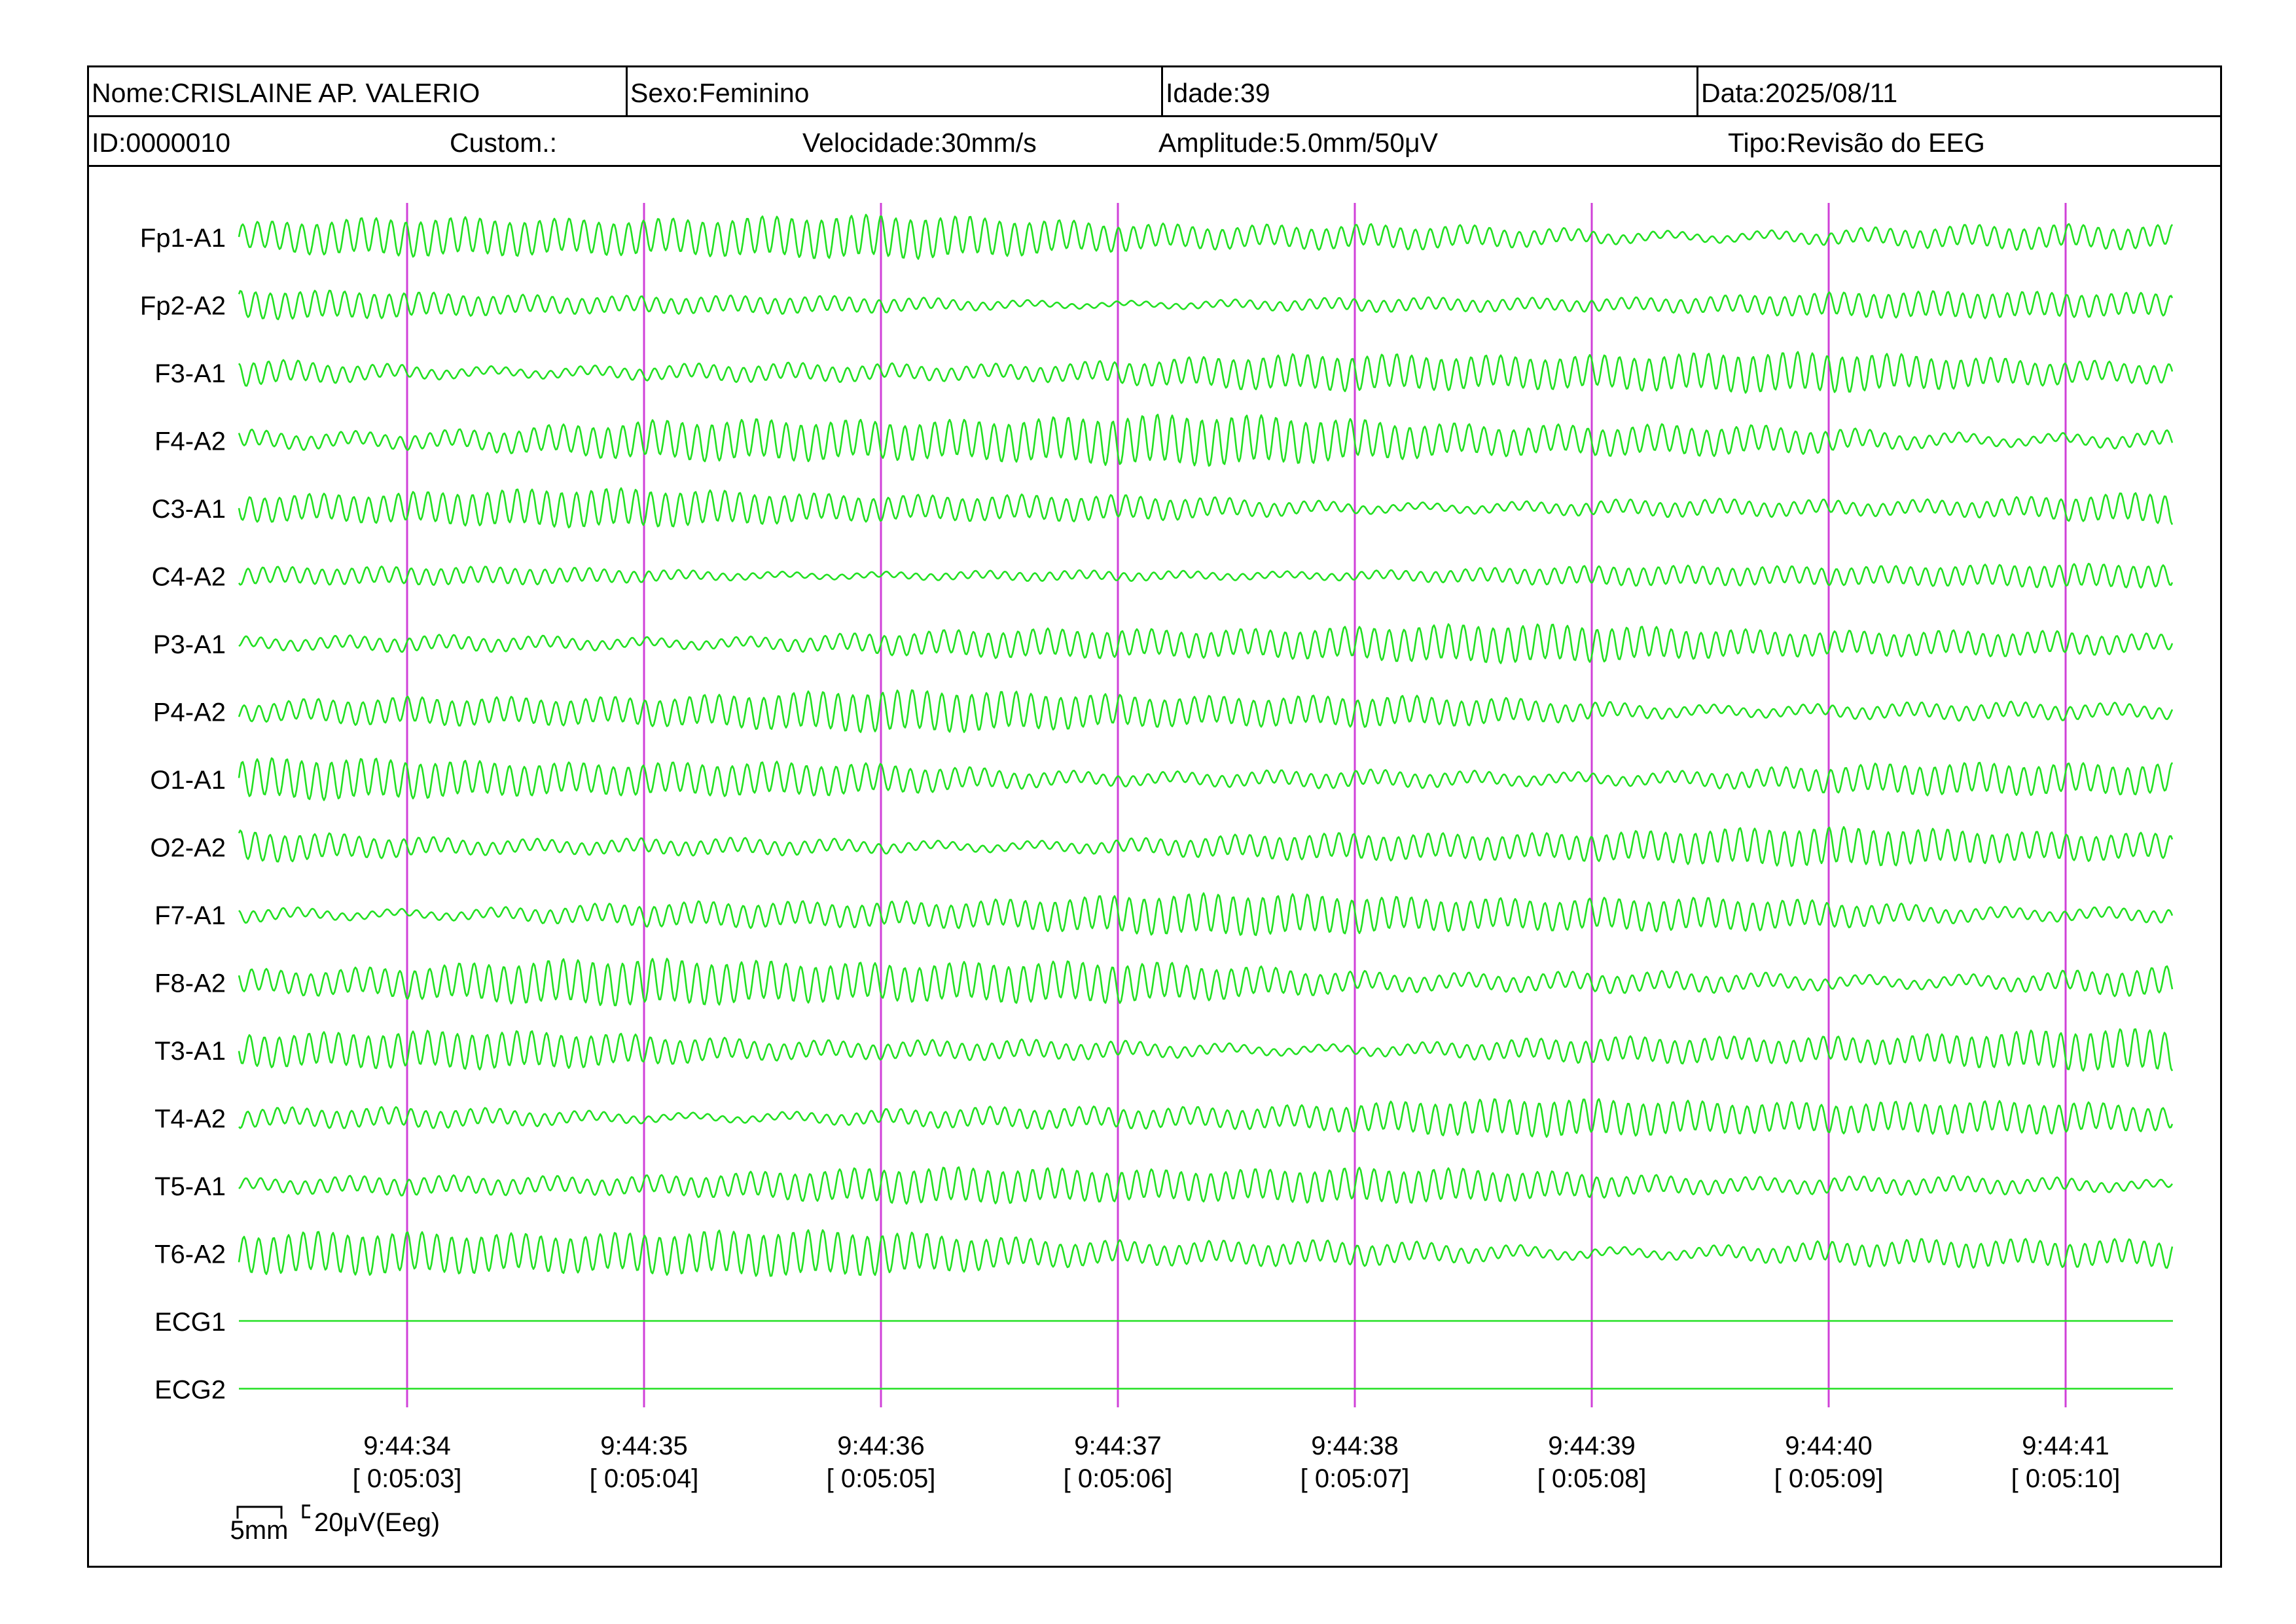  I want to click on amplitude-scale-label: 20μV(Eeg), so click(377, 1522).